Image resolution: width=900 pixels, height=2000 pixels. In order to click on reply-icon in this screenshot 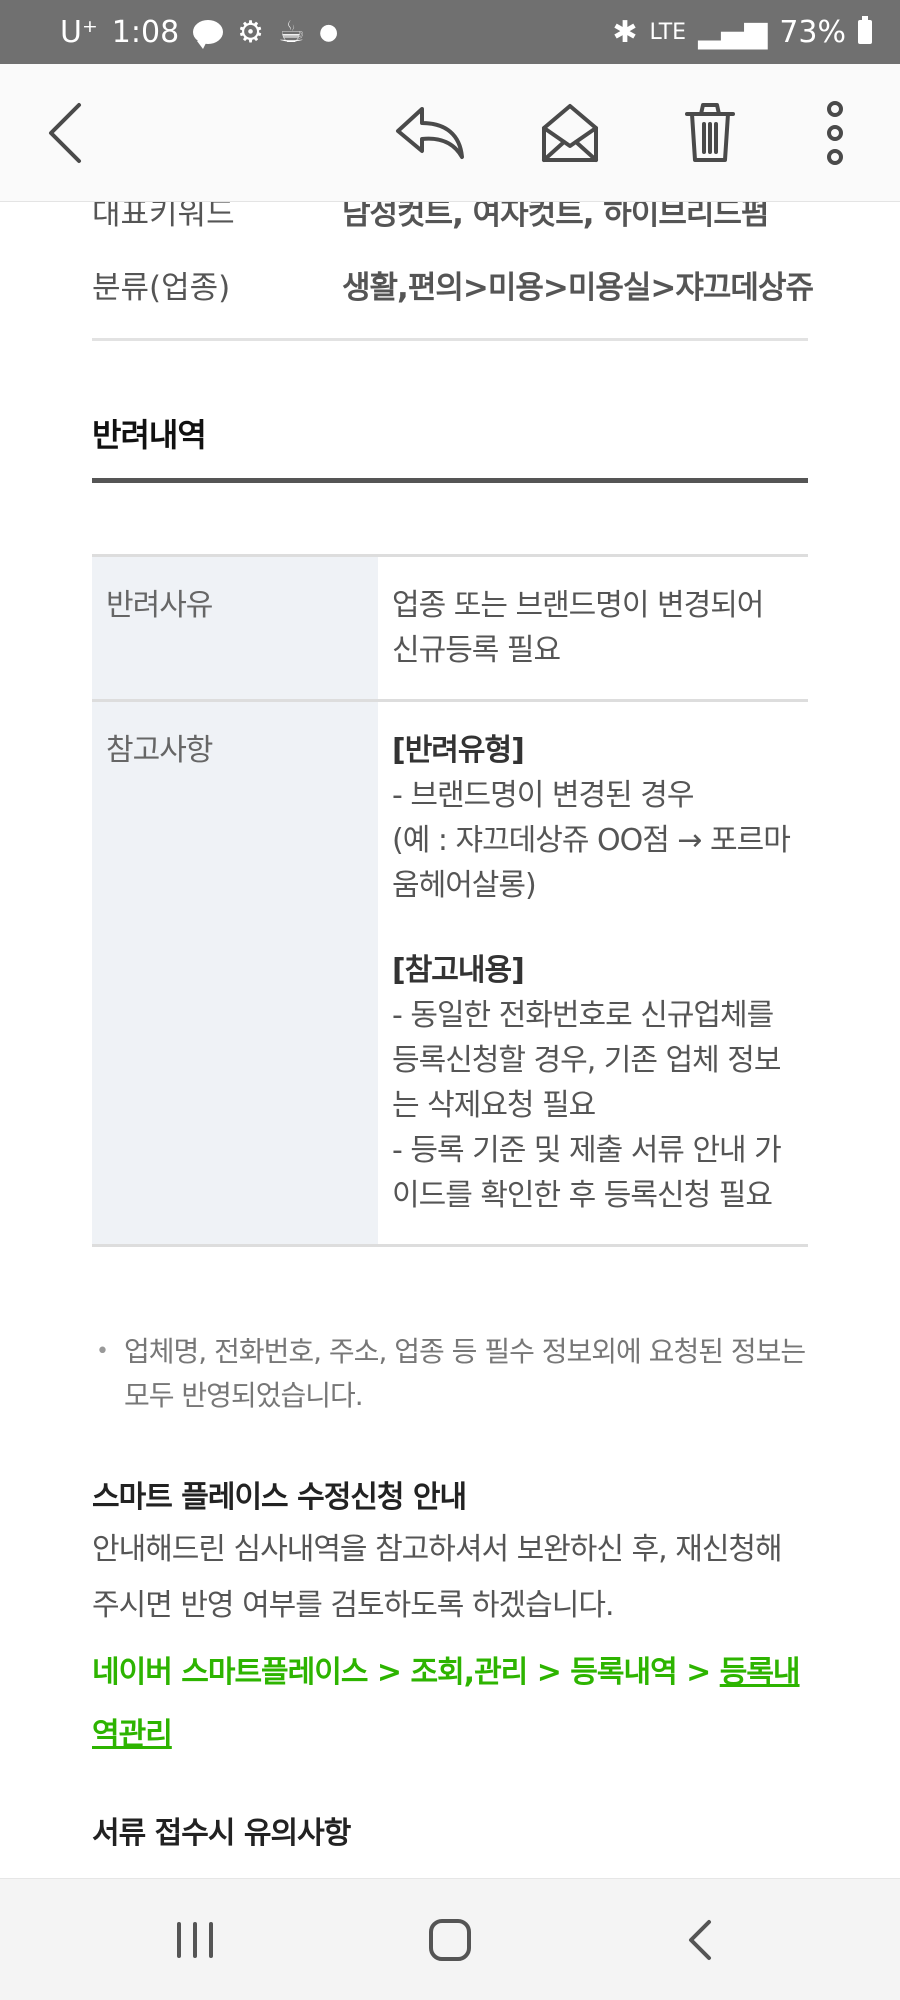, I will do `click(430, 133)`.